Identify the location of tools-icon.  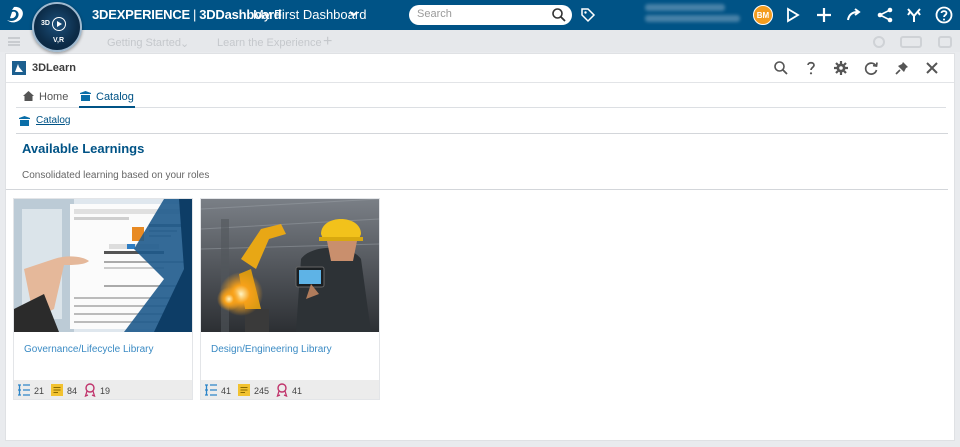
(914, 15).